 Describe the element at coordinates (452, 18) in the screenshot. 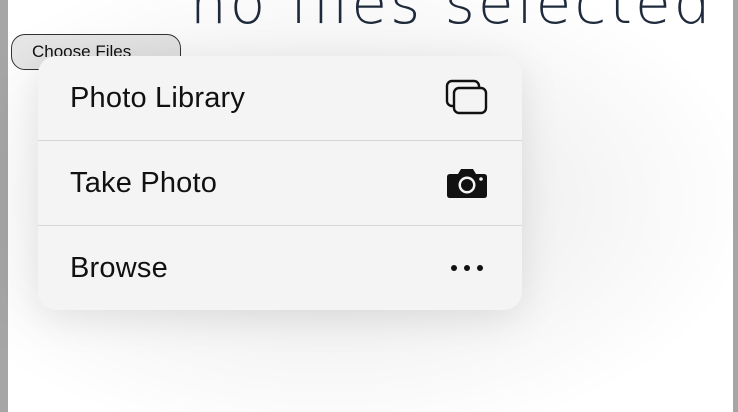

I see `no-files-selected-text: no files selected` at that location.